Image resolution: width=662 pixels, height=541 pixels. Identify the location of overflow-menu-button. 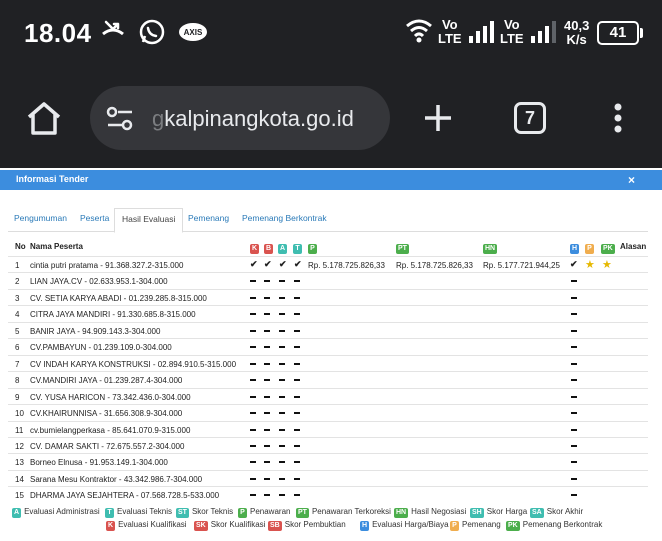
(618, 118).